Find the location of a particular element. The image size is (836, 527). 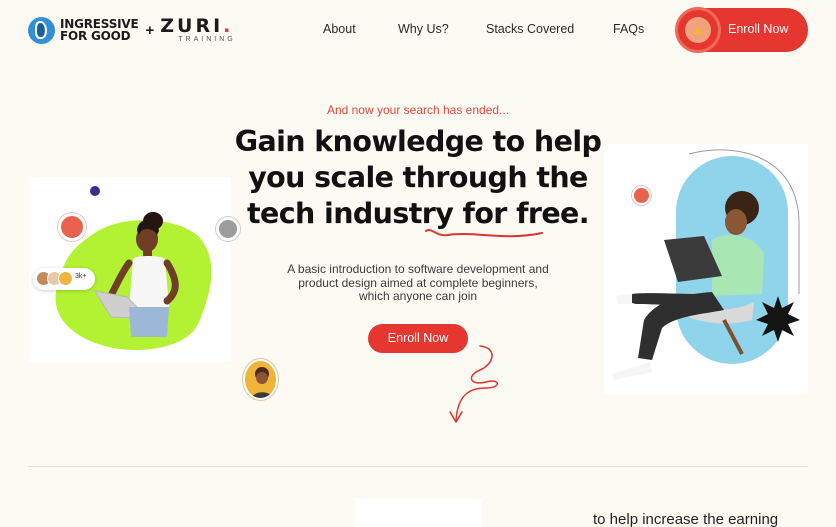

nav-enroll-label: Enroll Now is located at coordinates (758, 29).